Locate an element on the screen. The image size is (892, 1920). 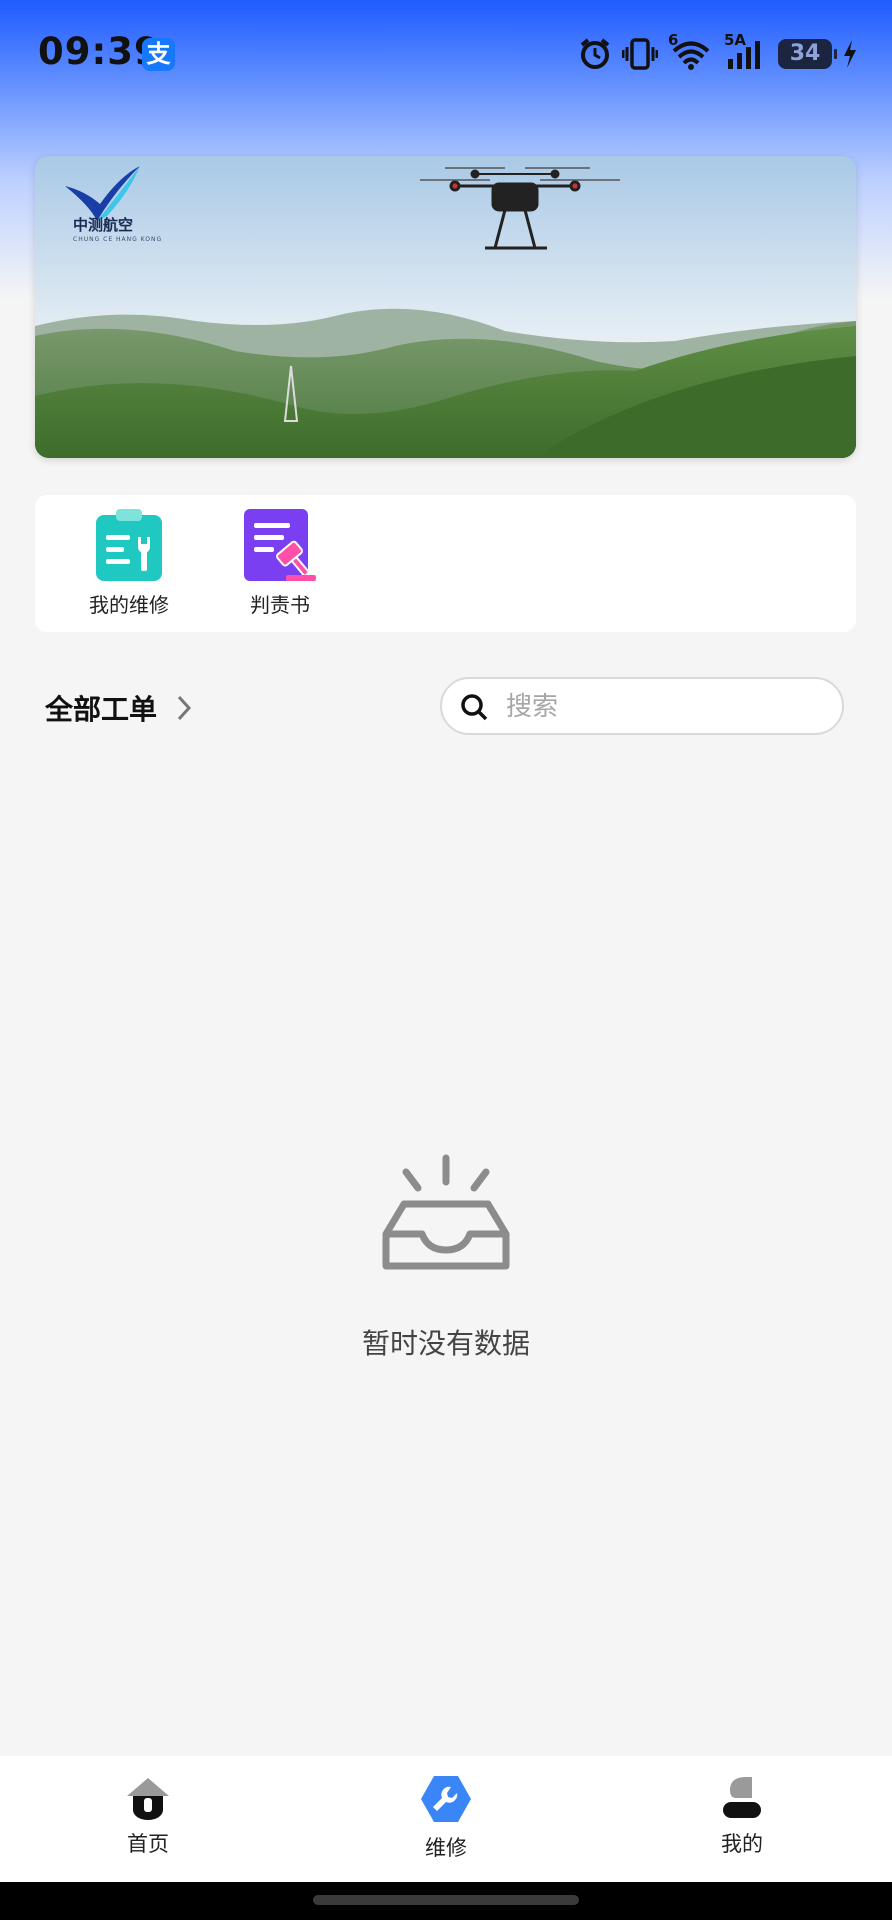
bottom-tab-bar: 首页 维修 我的 is located at coordinates (446, 1819).